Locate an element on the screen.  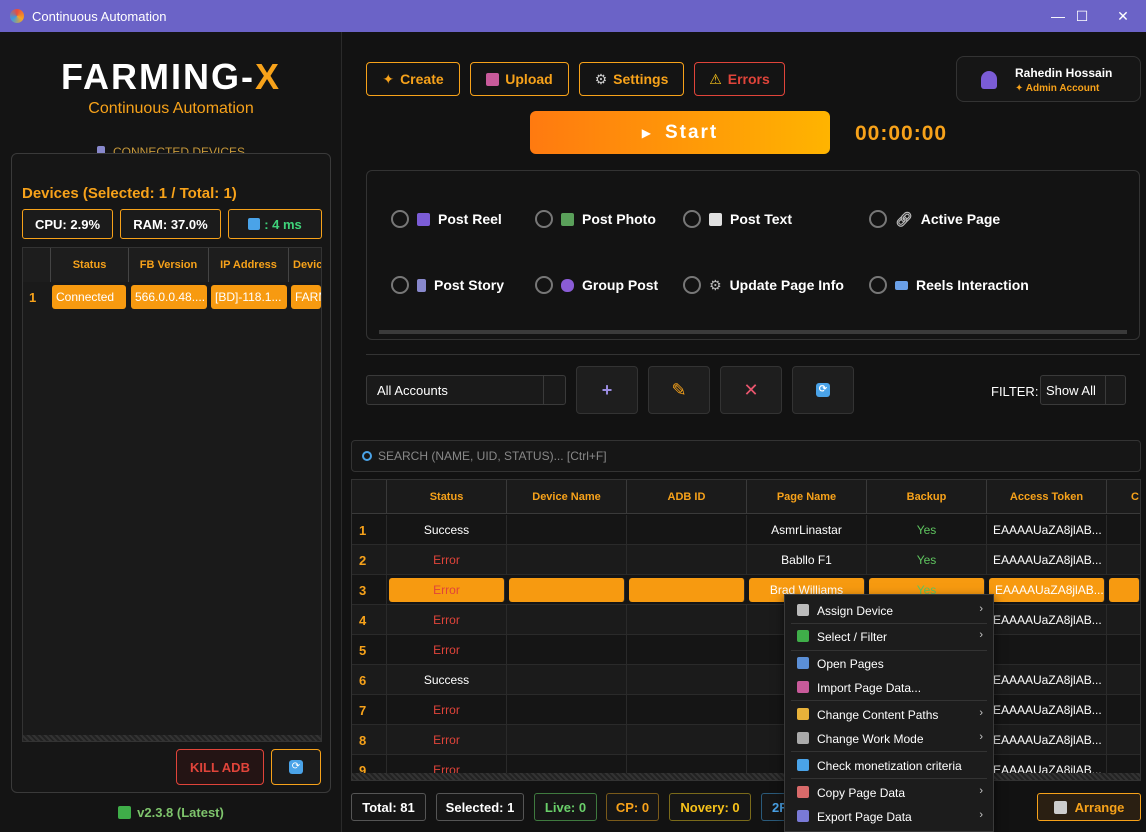
start-button: ▶ Start is located at coordinates (680, 132).